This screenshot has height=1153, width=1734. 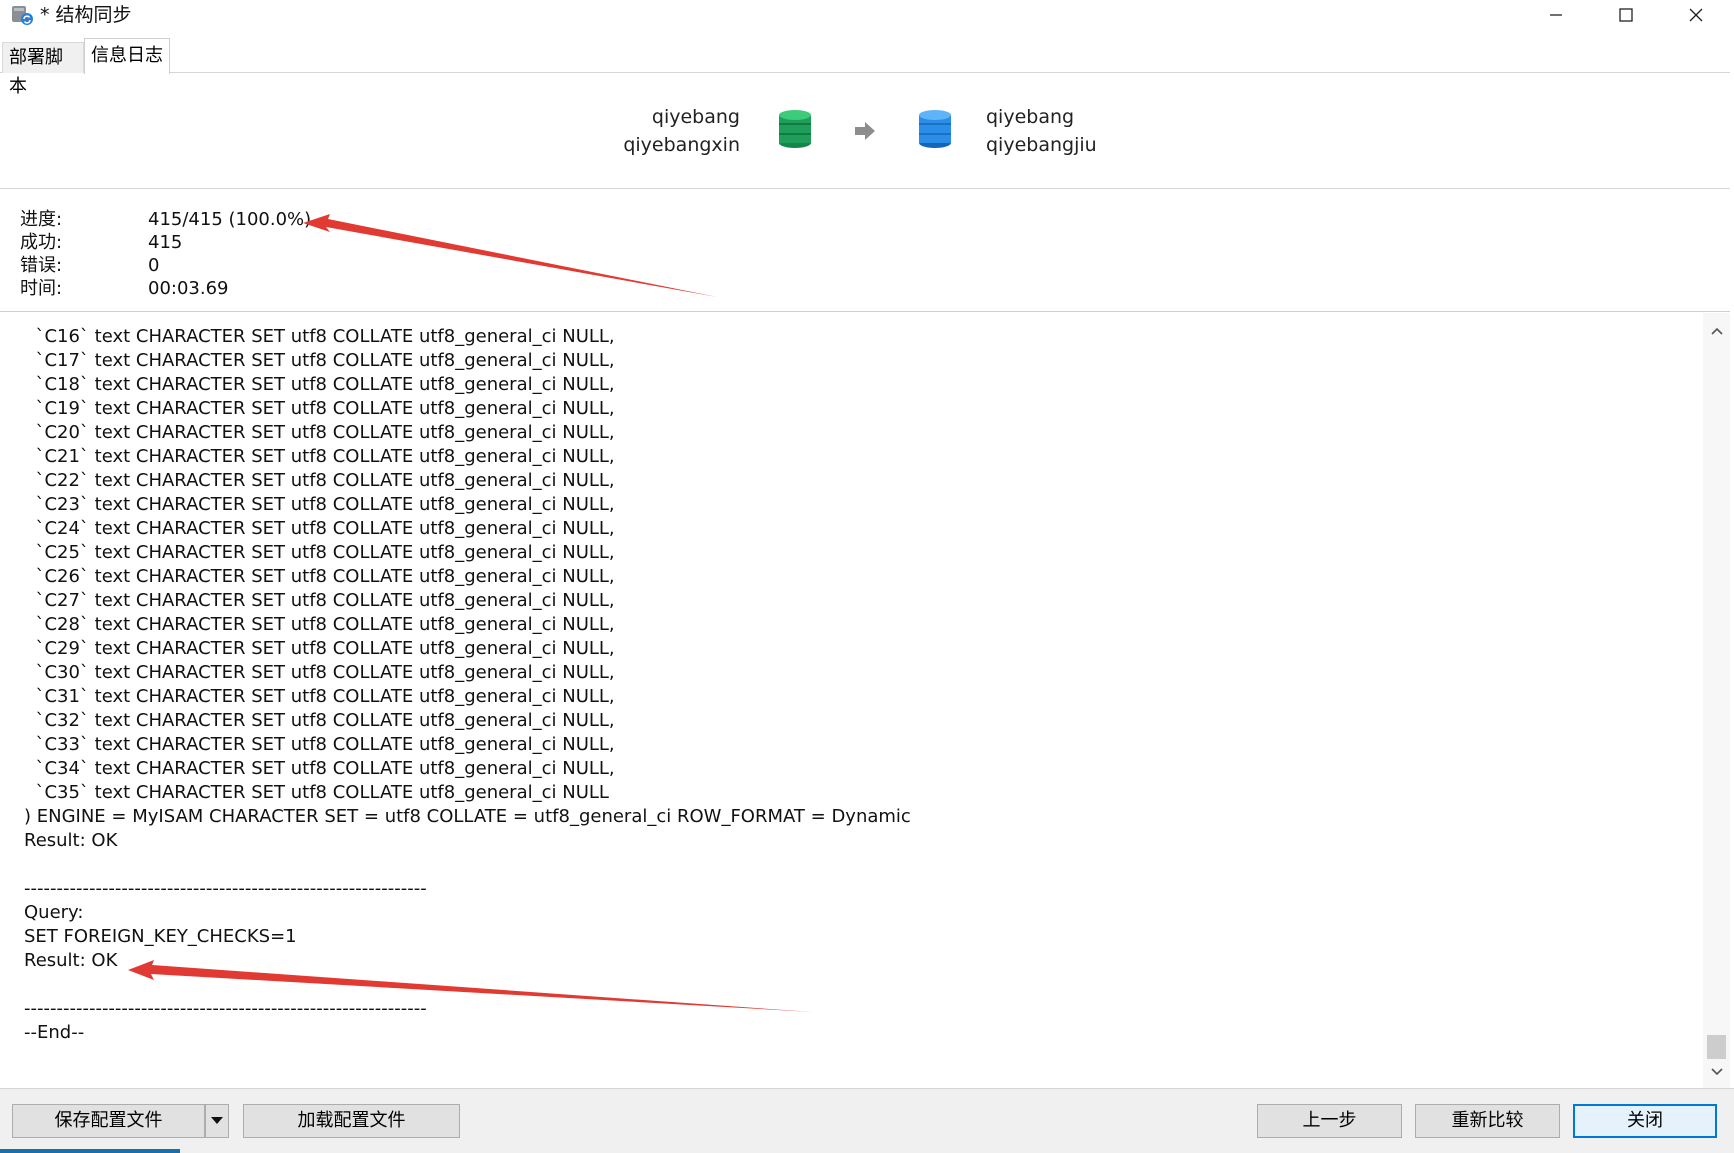 I want to click on close-icon, so click(x=1696, y=15).